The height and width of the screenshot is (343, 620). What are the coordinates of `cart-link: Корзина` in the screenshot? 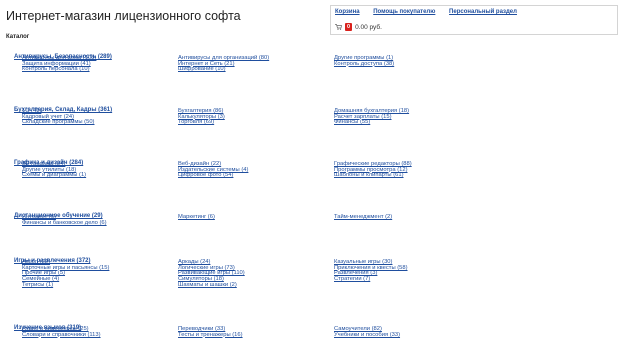 It's located at (347, 12).